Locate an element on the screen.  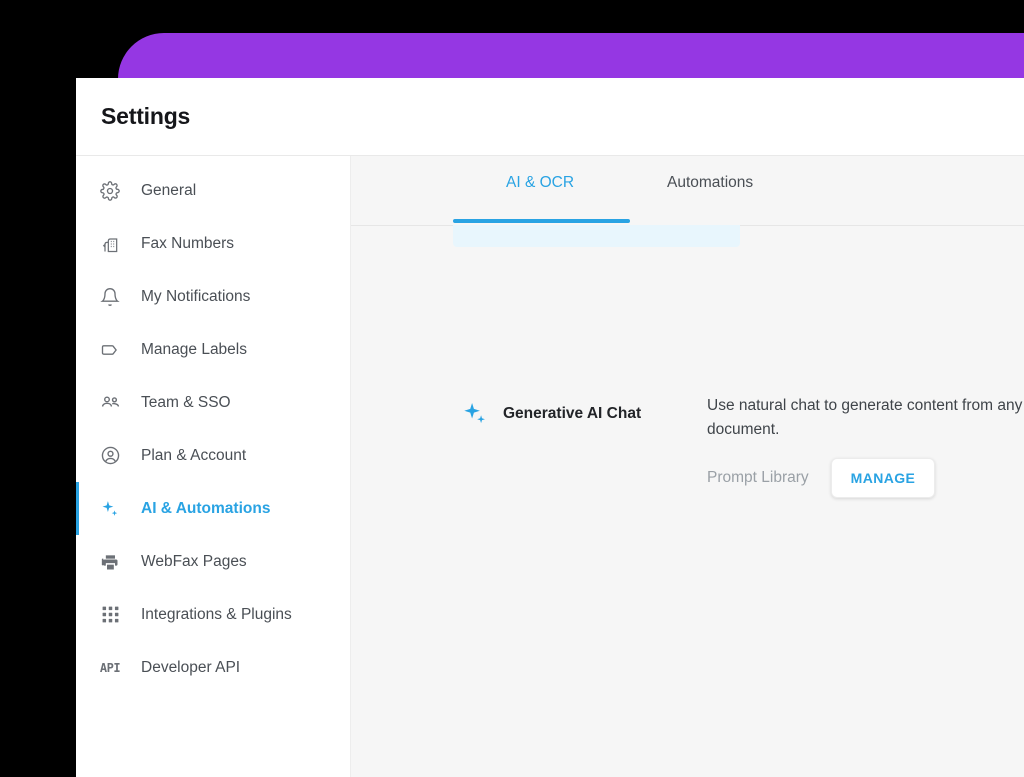
sidebar-item-team-sso: Team & SSO is located at coordinates (213, 402).